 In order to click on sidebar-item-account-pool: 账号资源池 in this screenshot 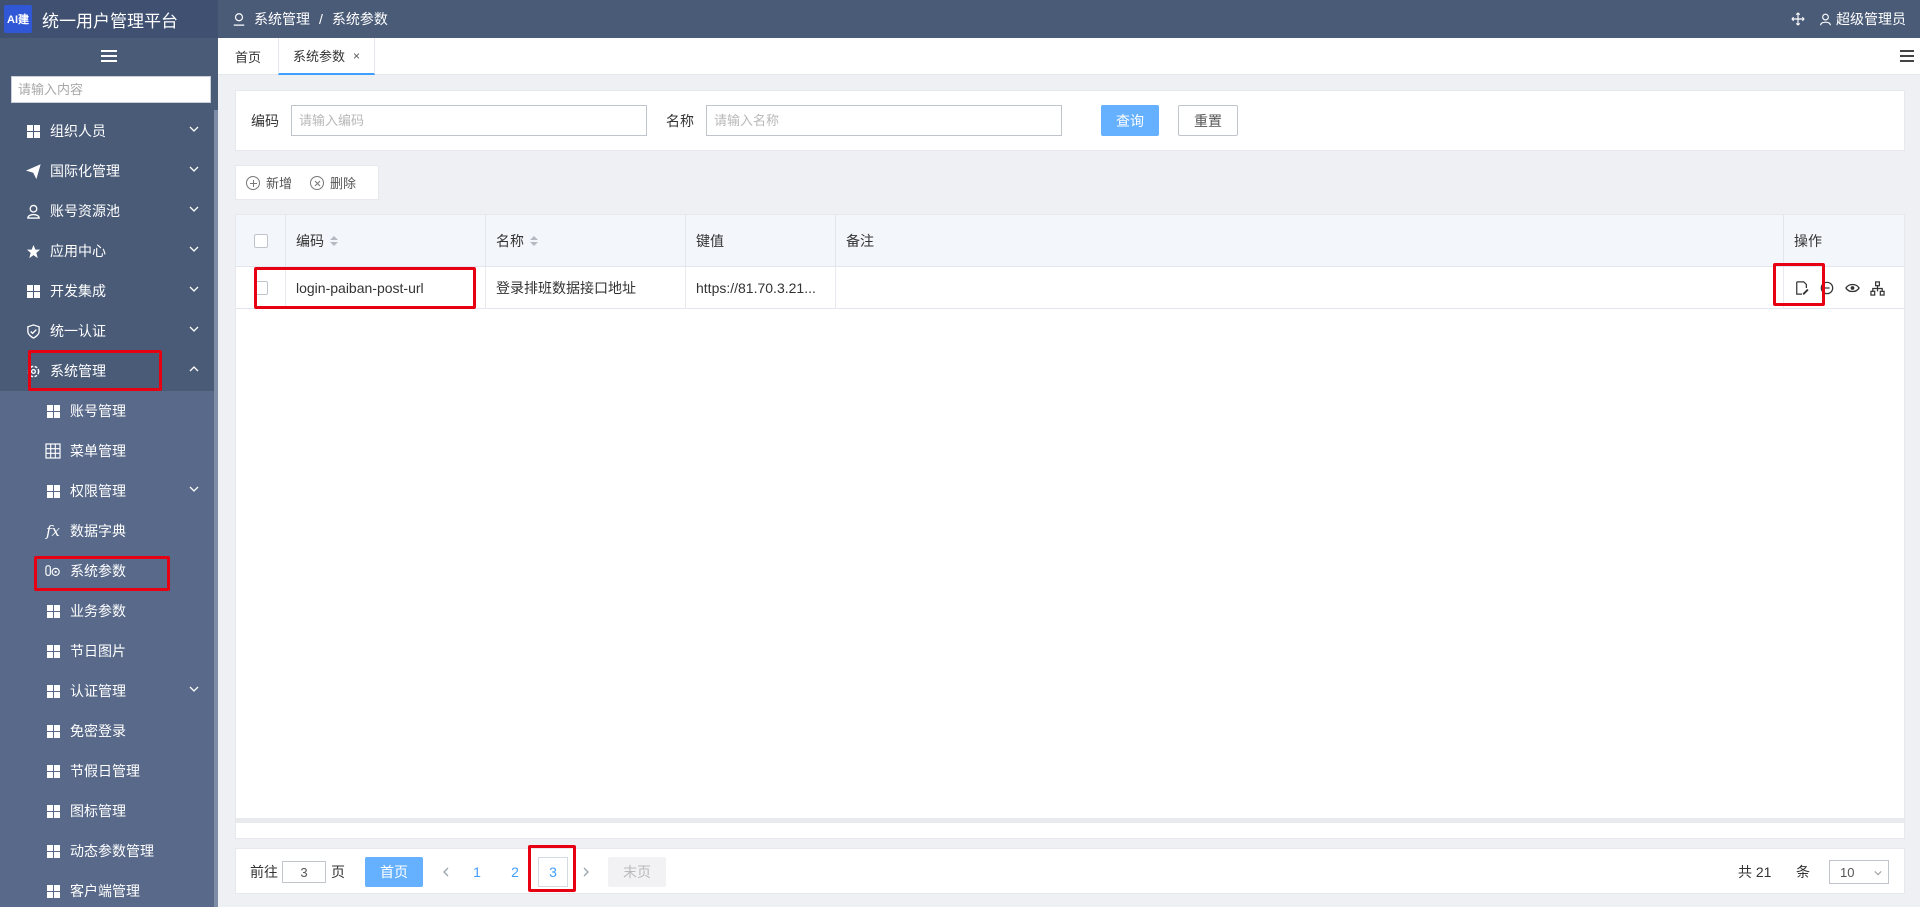, I will do `click(109, 211)`.